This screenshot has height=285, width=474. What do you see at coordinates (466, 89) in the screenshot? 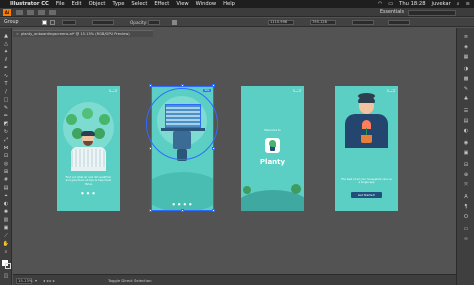
I see `brushes-icon: ✎` at bounding box center [466, 89].